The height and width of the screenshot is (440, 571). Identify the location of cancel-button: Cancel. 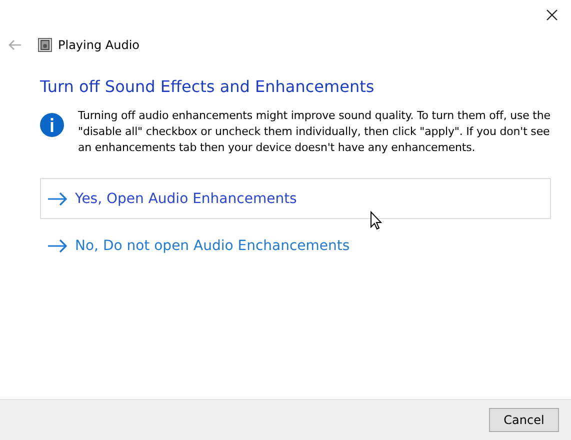
(524, 420).